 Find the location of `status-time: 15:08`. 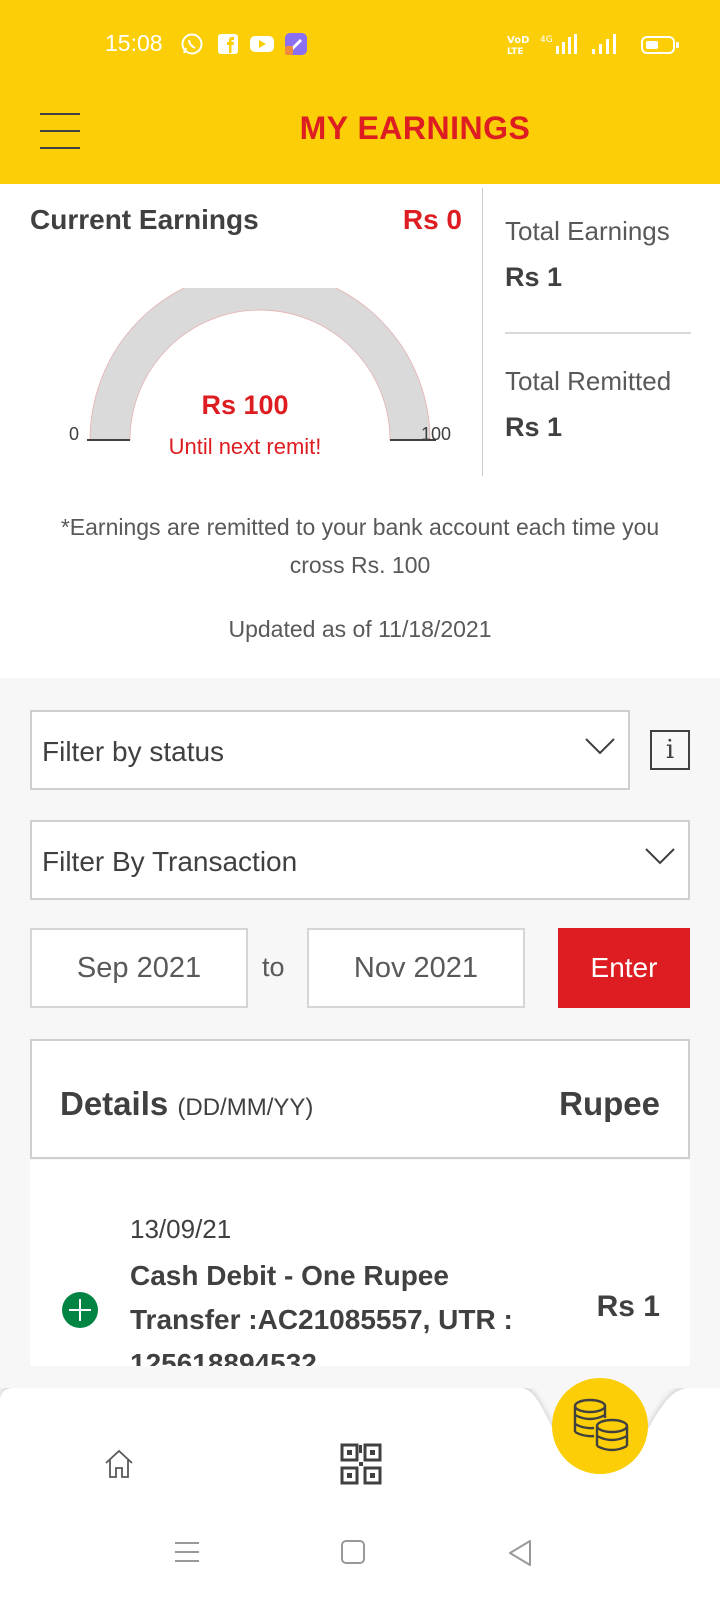

status-time: 15:08 is located at coordinates (134, 43).